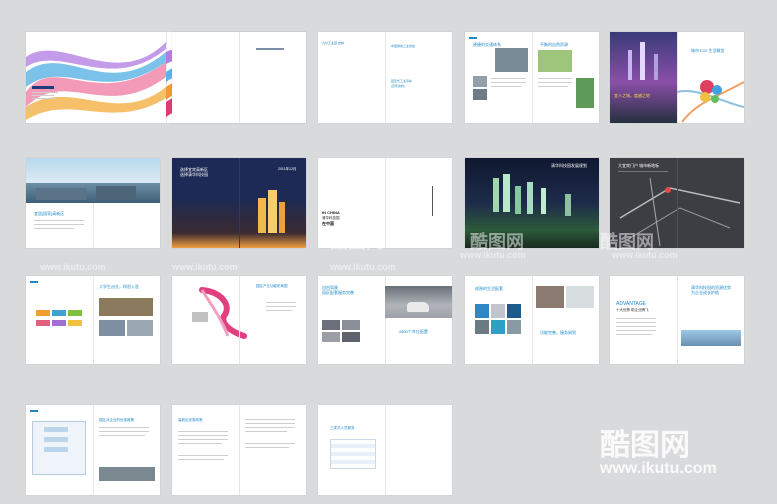  I want to click on page-back-cover, so click(96, 77).